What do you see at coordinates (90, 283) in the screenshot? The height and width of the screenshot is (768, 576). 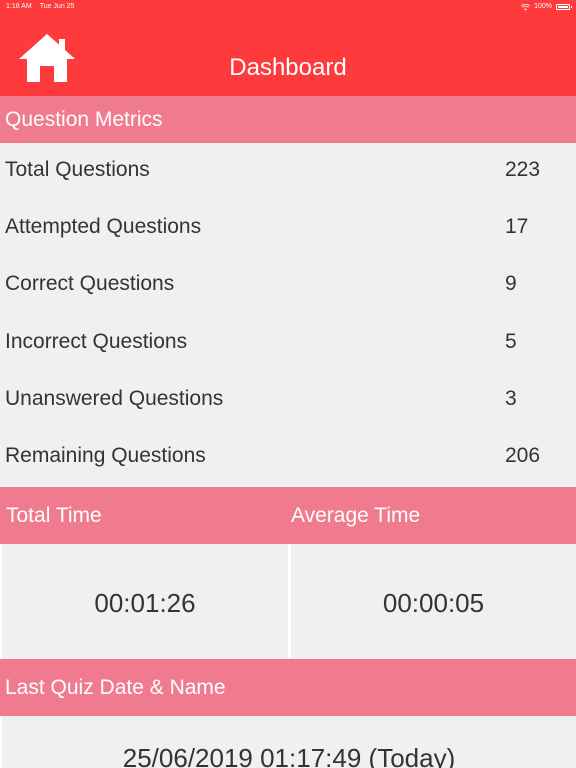 I see `metric-label: Correct Questions` at bounding box center [90, 283].